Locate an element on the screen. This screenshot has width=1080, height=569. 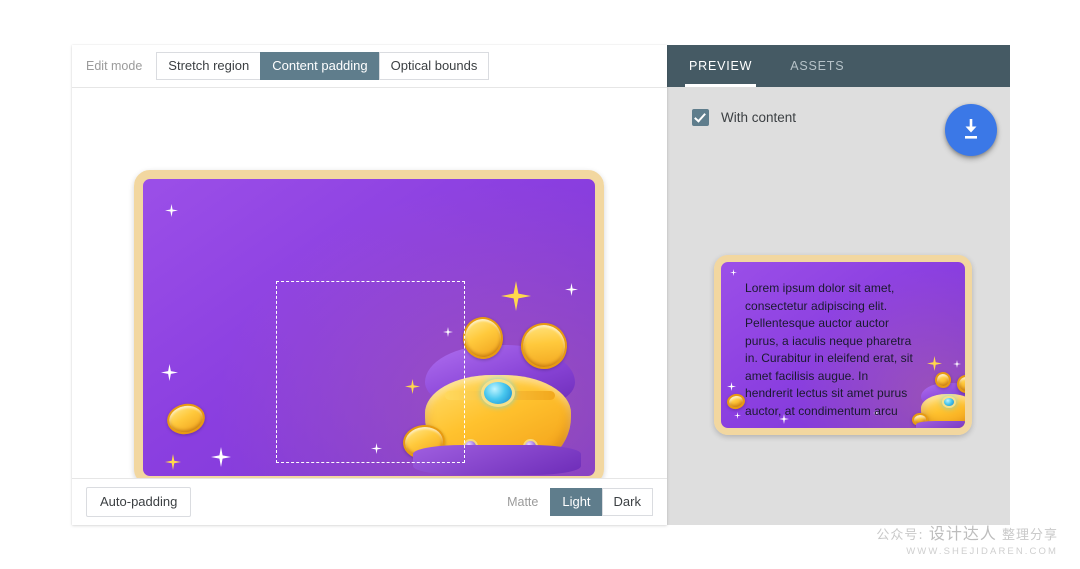
matte-segmented-control: Light Dark is located at coordinates (601, 502).